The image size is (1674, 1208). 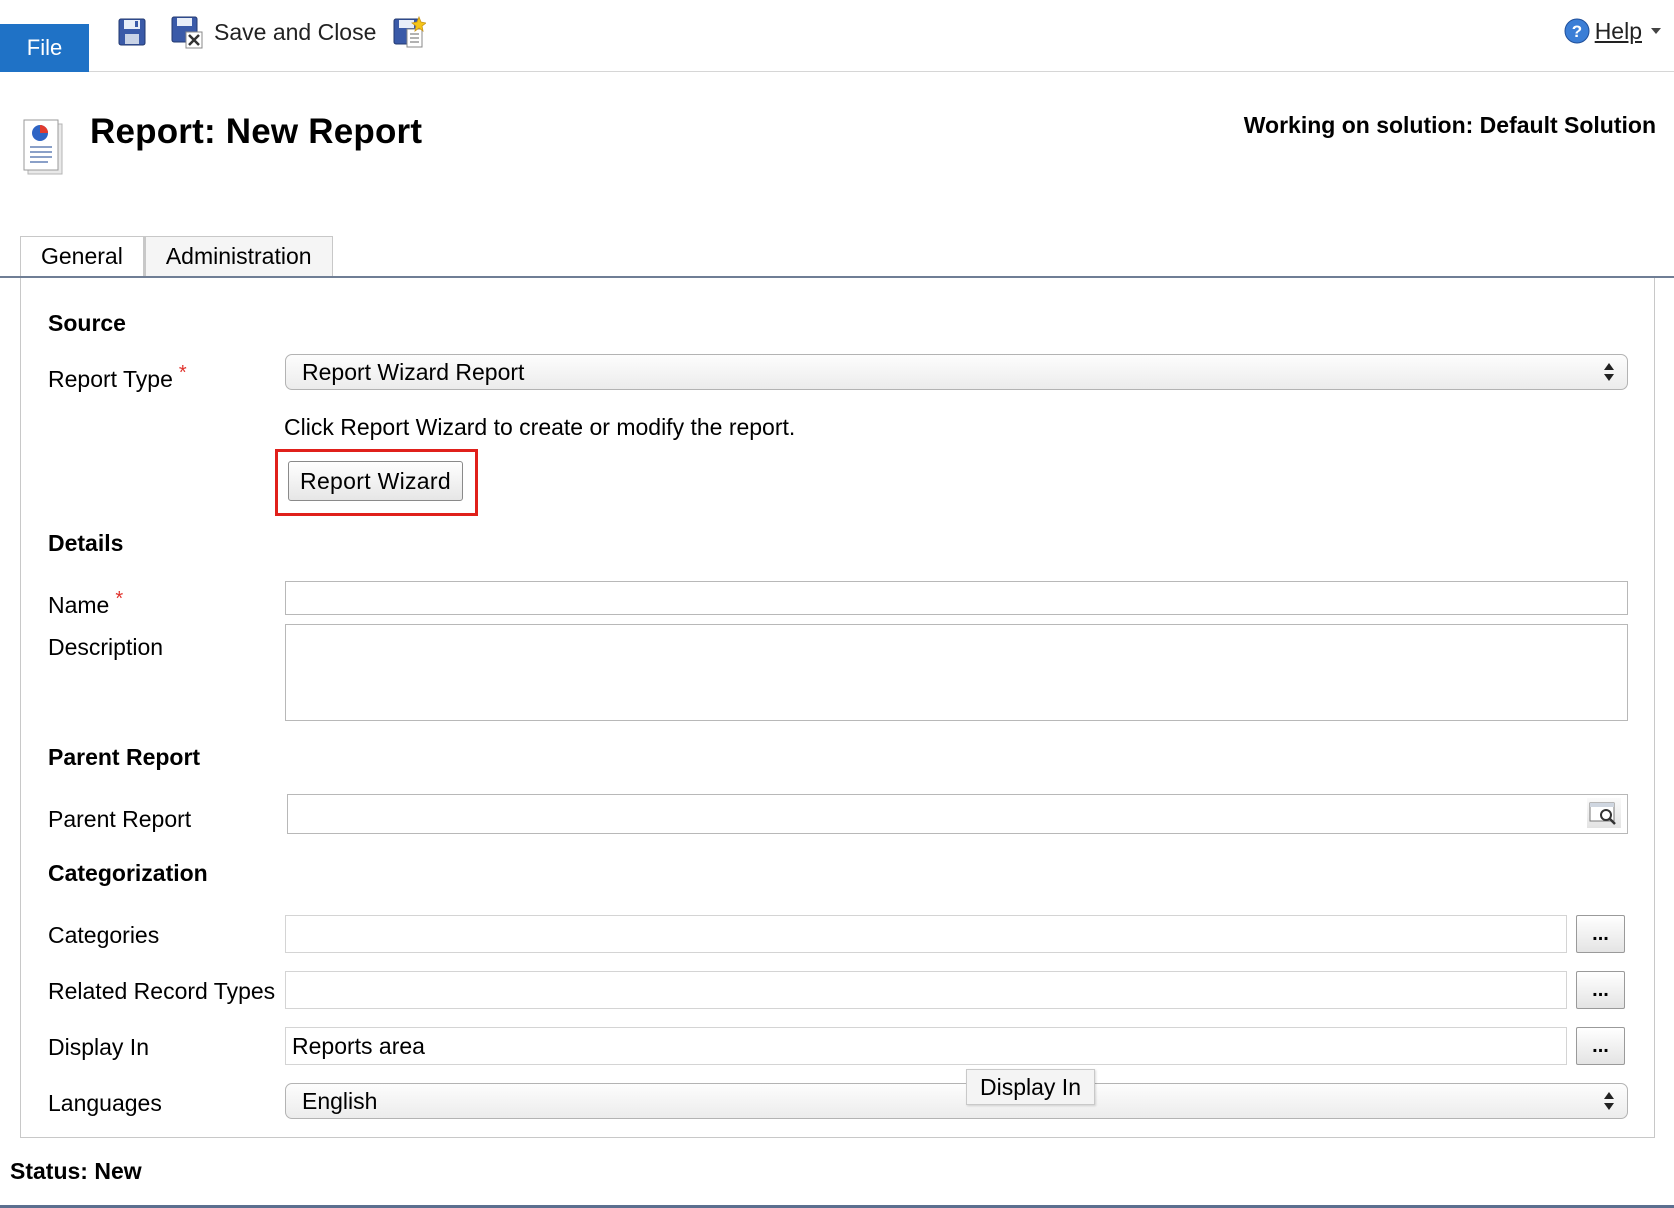 What do you see at coordinates (1449, 125) in the screenshot?
I see `solution-label: Working on solution: Default Solution` at bounding box center [1449, 125].